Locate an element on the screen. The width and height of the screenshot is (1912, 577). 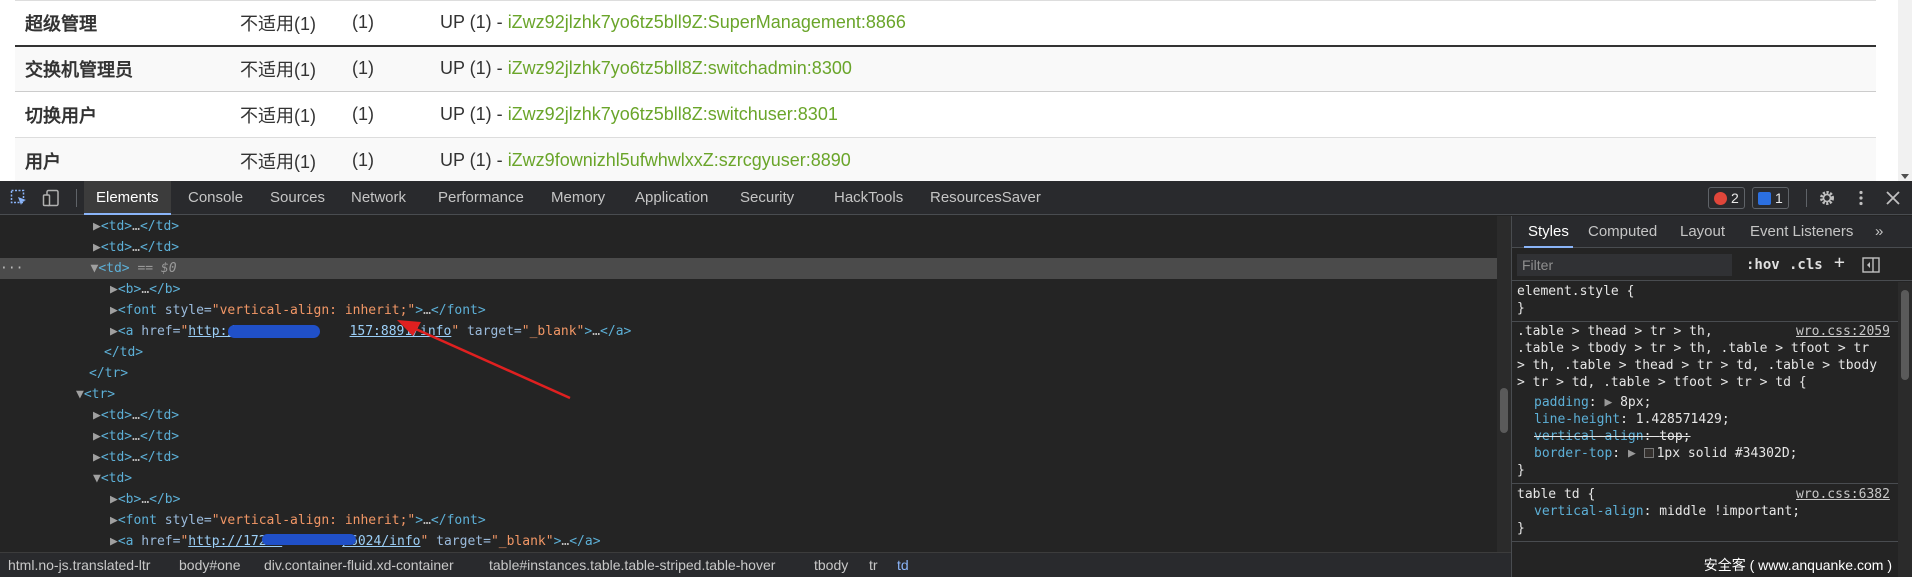
css-property: border-top: ▶ 1px solid #34302D; is located at coordinates (1665, 453).